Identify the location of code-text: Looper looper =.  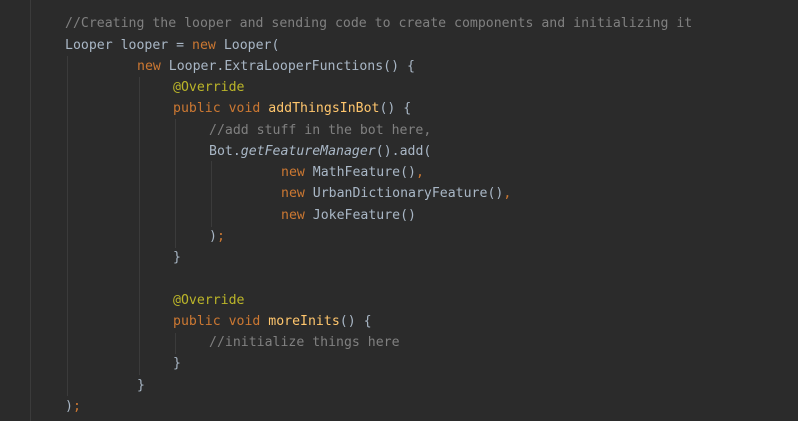
(129, 45).